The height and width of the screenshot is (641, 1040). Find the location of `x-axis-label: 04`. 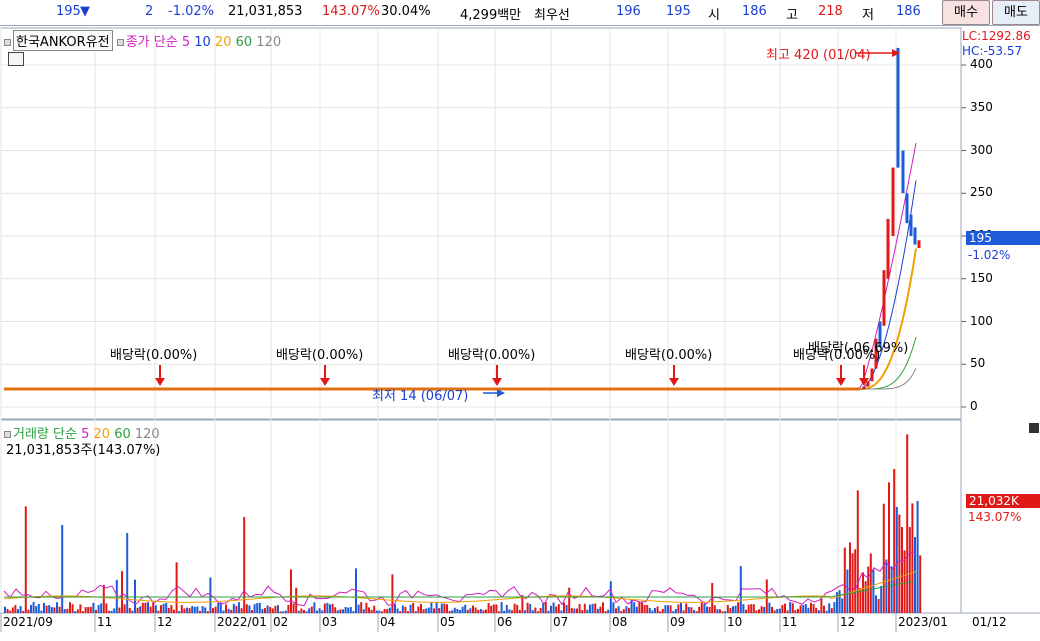

x-axis-label: 04 is located at coordinates (388, 622).